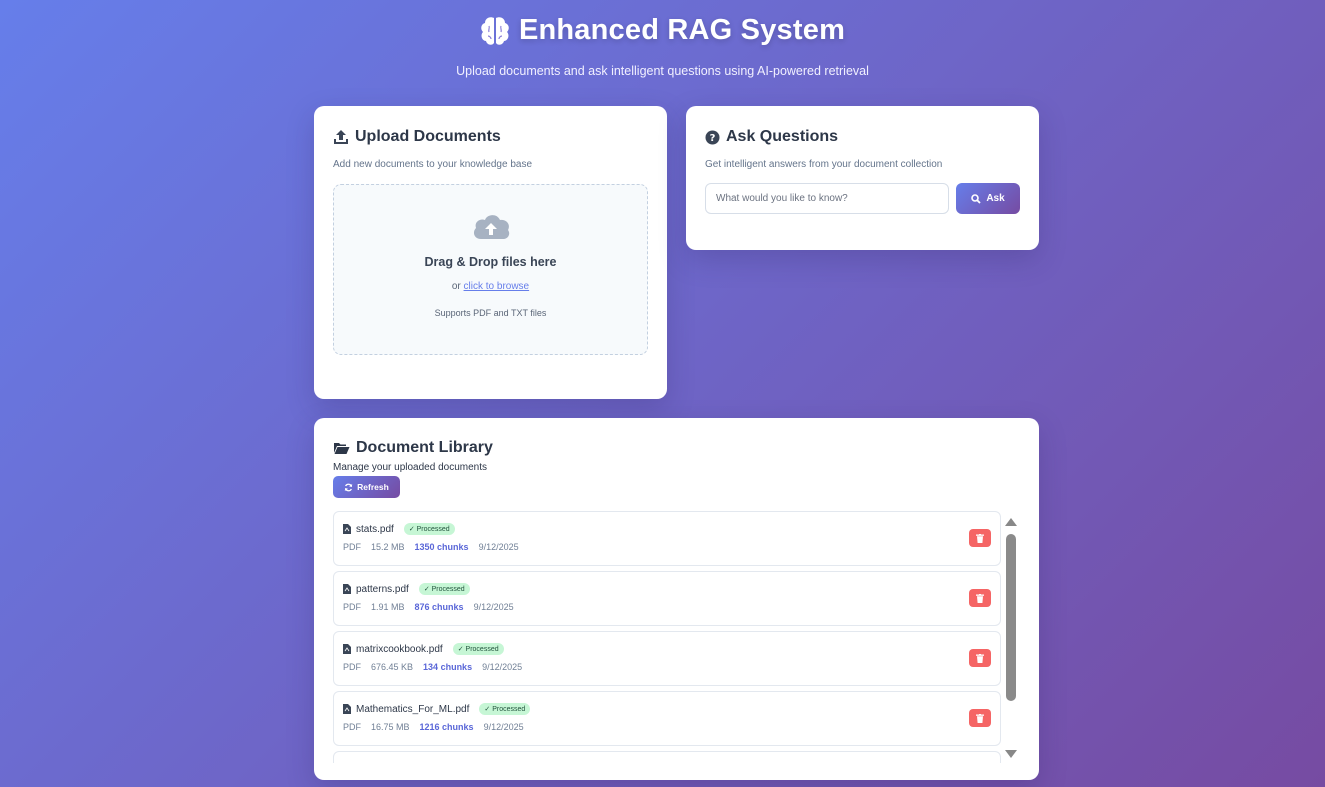  Describe the element at coordinates (1011, 754) in the screenshot. I see `scroll-down-arrow-icon` at that location.